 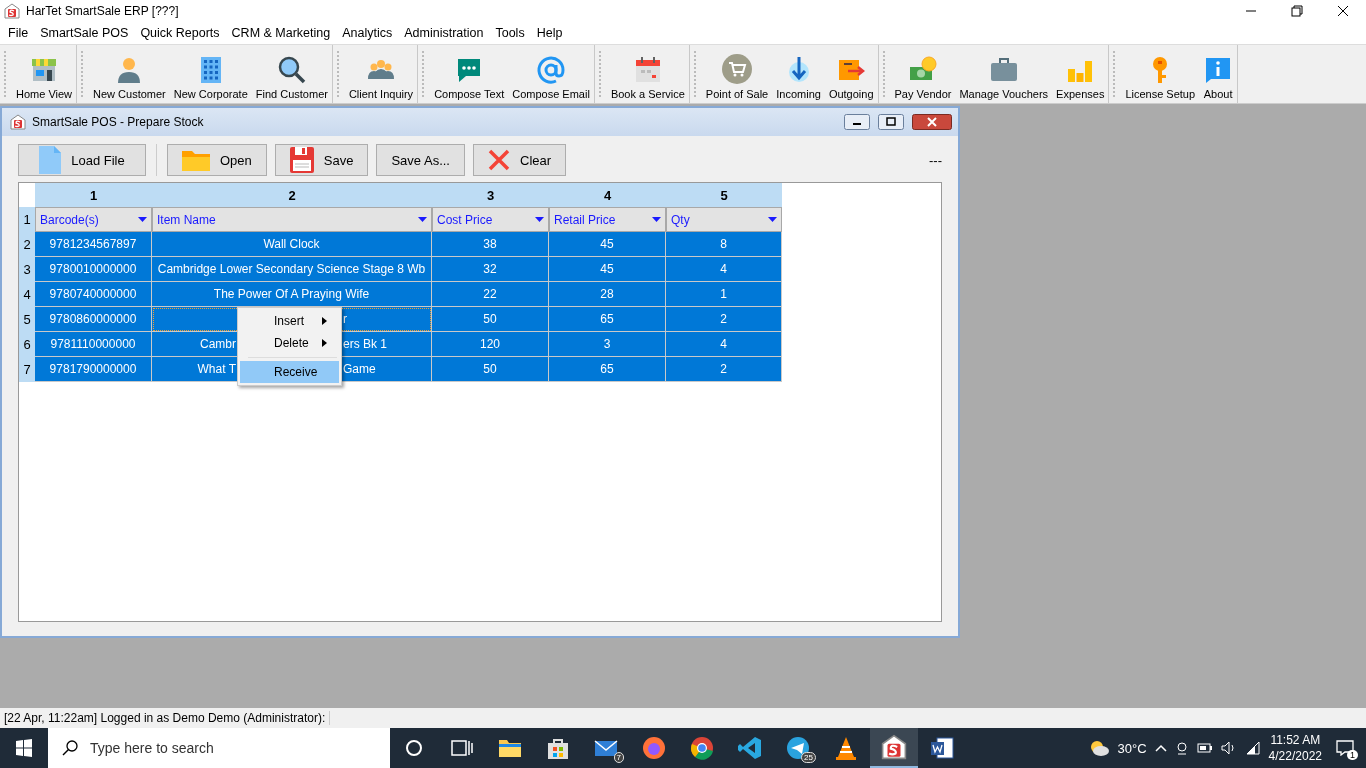 What do you see at coordinates (1218, 74) in the screenshot?
I see `toolbar-button: About` at bounding box center [1218, 74].